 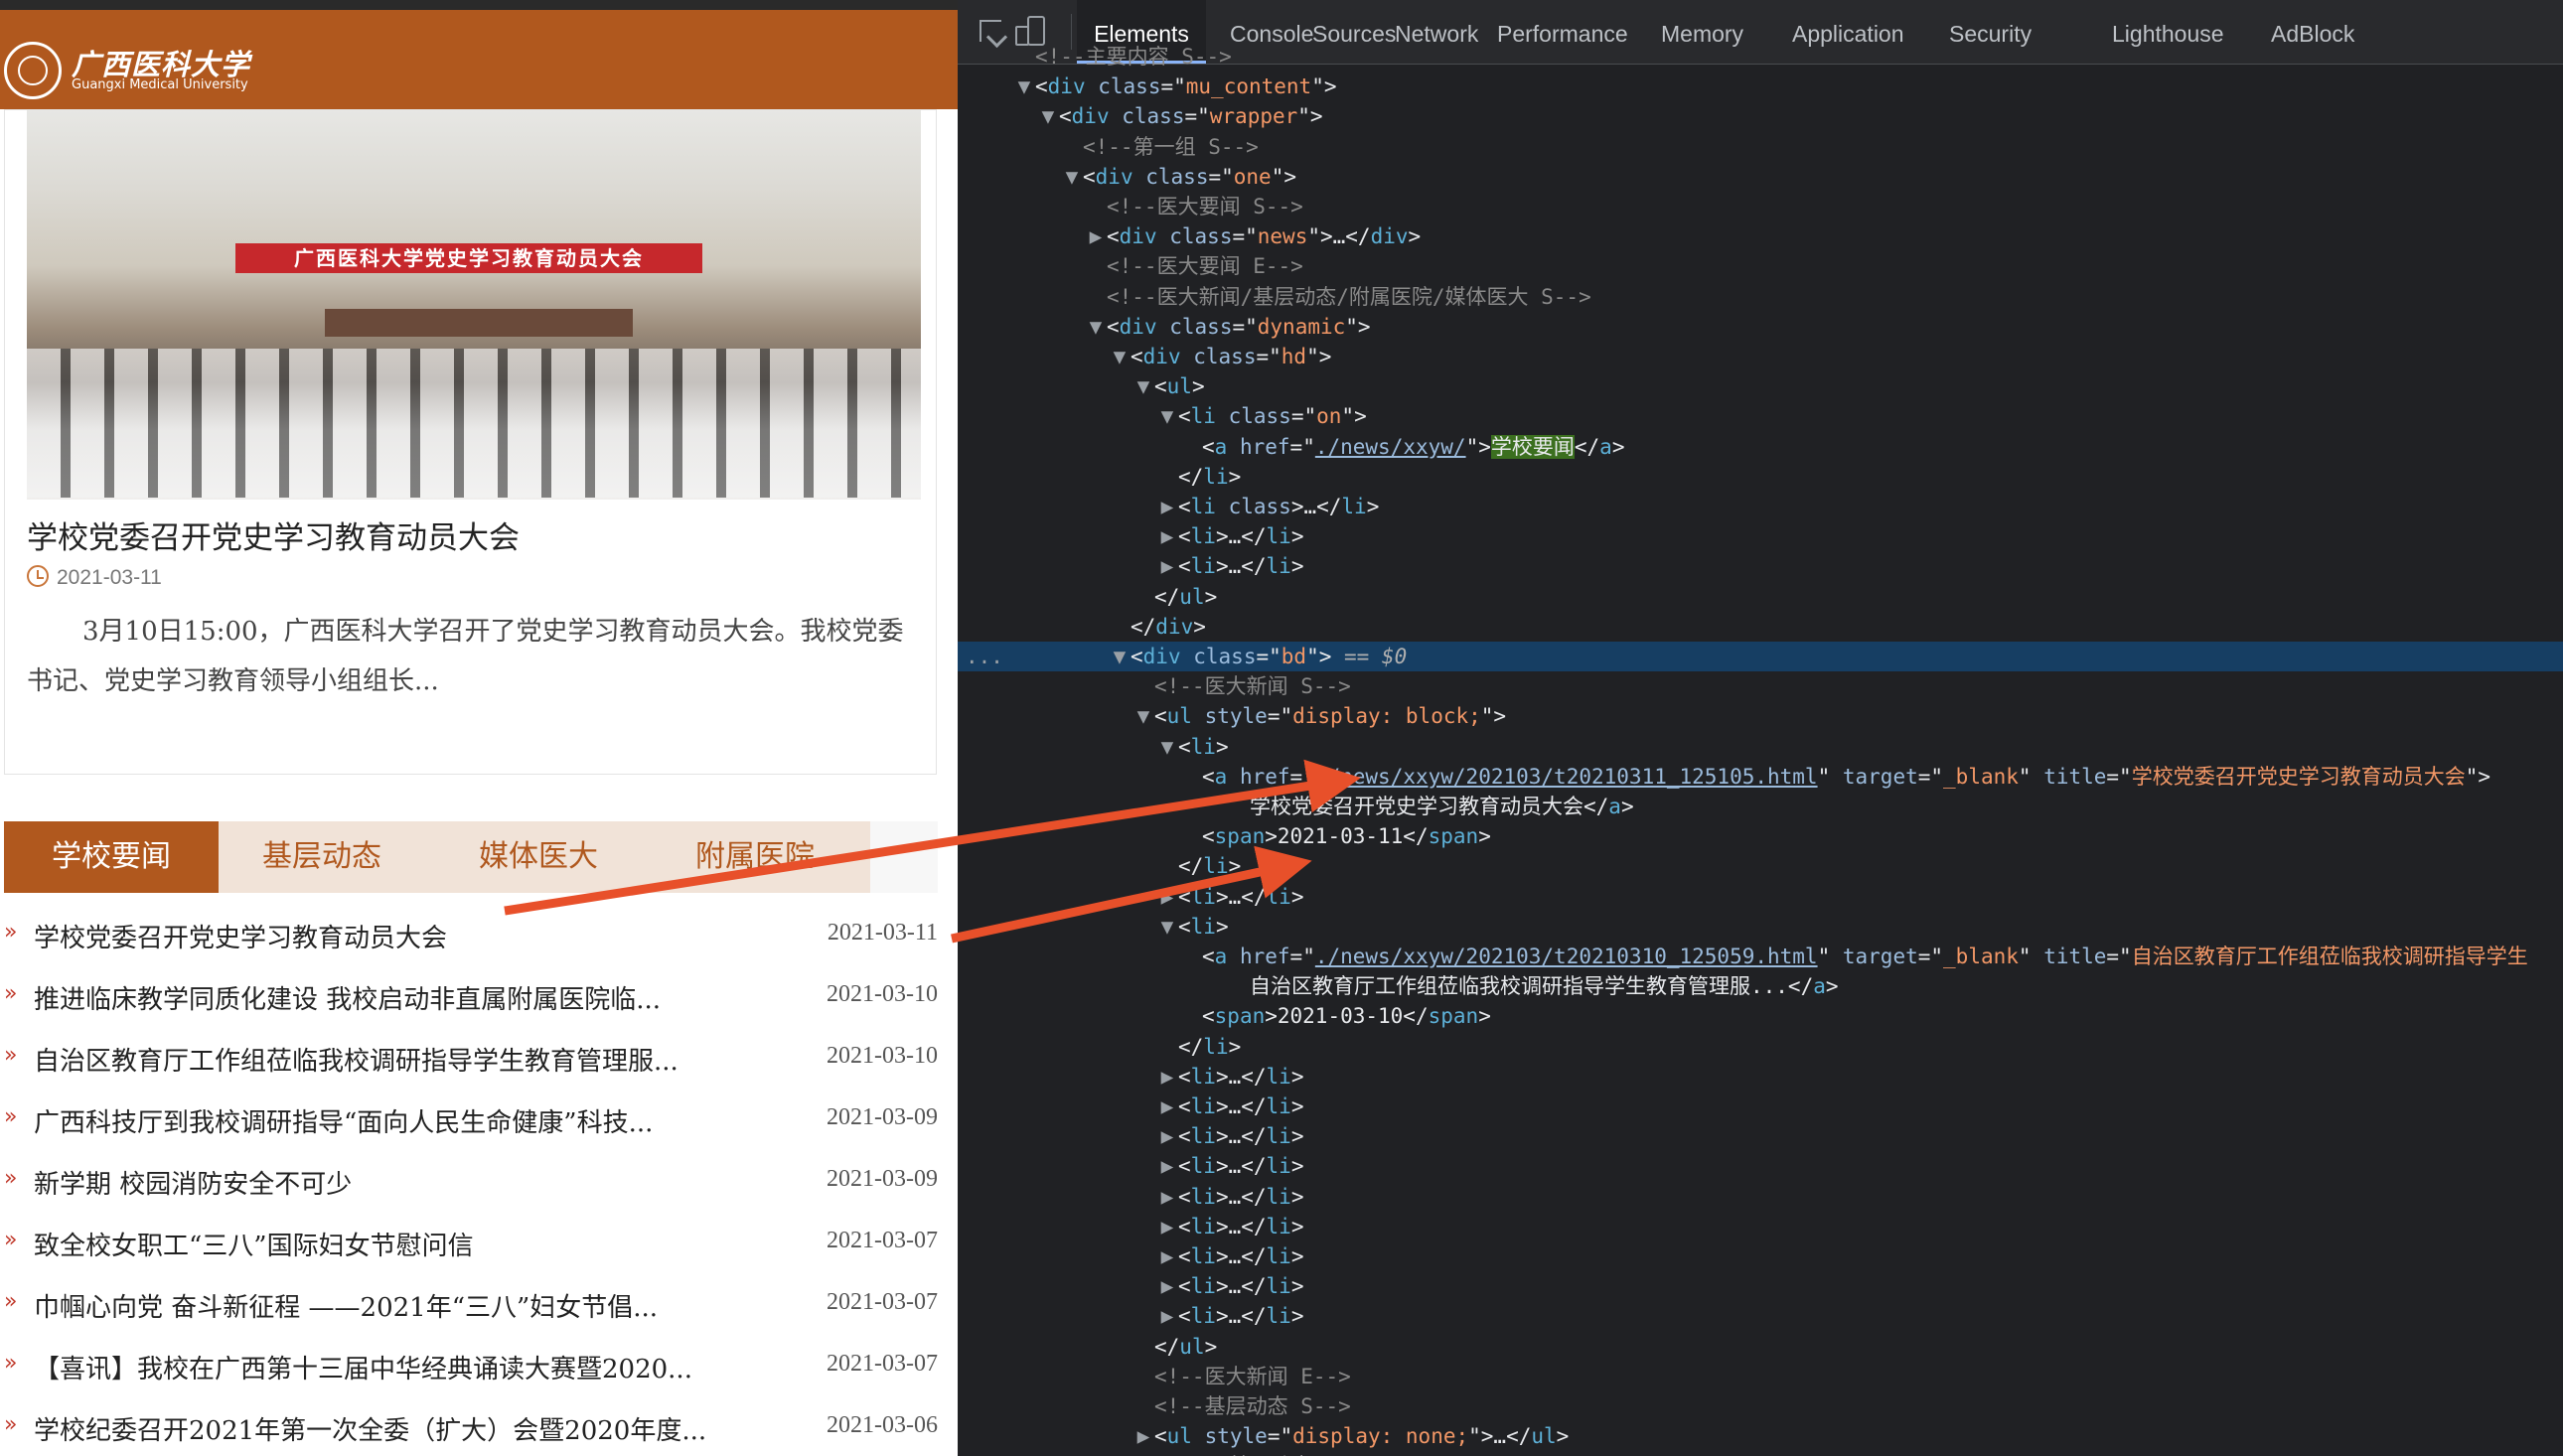 I want to click on news-list-item: » 广西科技厅到我校调研指导“面向人民生命健康”科技... 2021-03-09, so click(x=472, y=1125).